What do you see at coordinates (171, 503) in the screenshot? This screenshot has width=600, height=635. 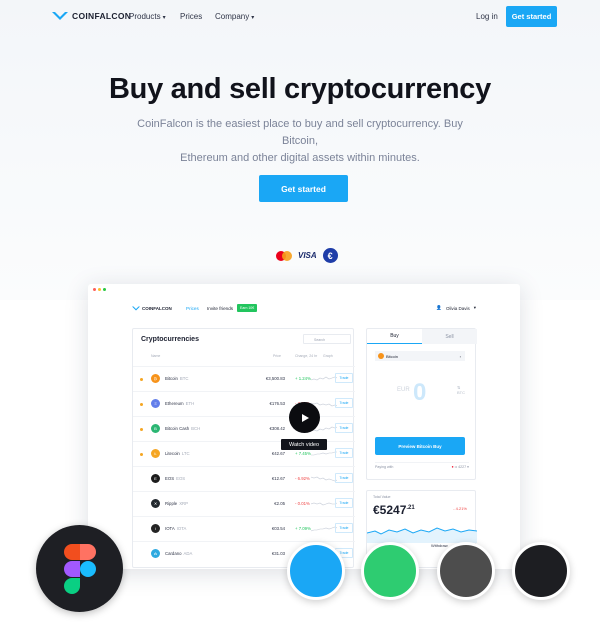 I see `coin-name-label: Ripple` at bounding box center [171, 503].